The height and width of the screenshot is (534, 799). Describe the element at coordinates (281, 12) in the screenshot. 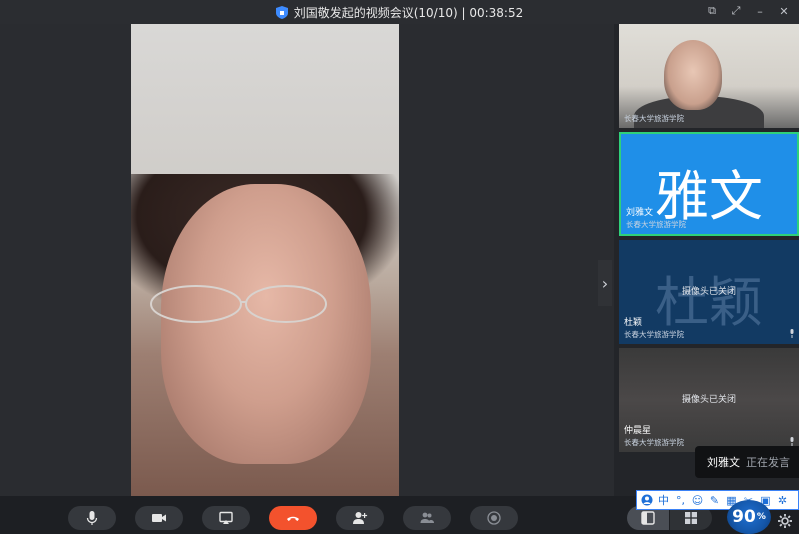

I see `shield-icon` at that location.